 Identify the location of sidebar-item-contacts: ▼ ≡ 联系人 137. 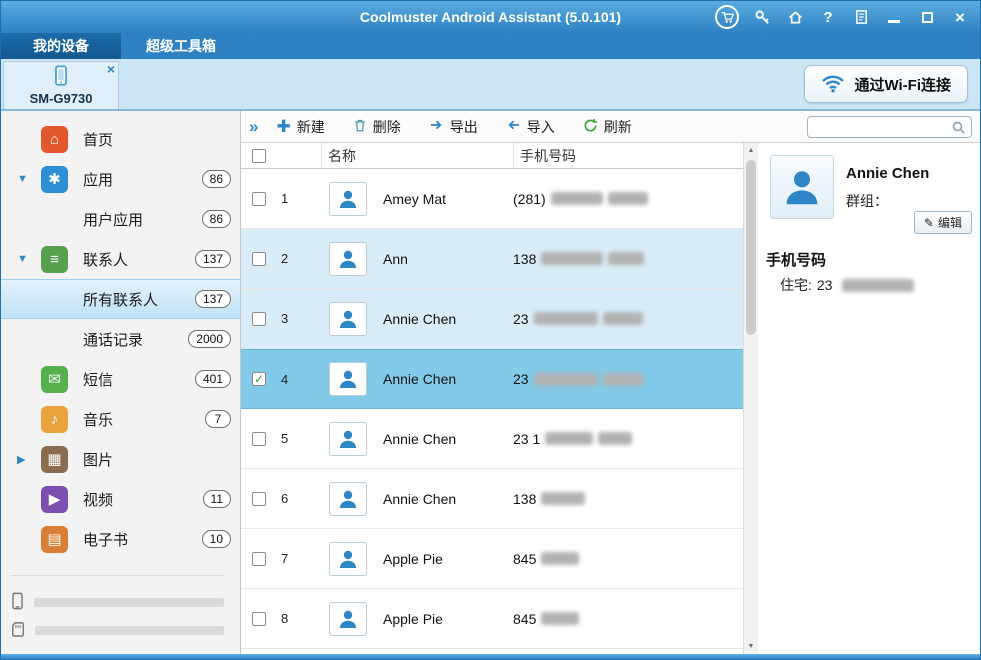
(120, 259).